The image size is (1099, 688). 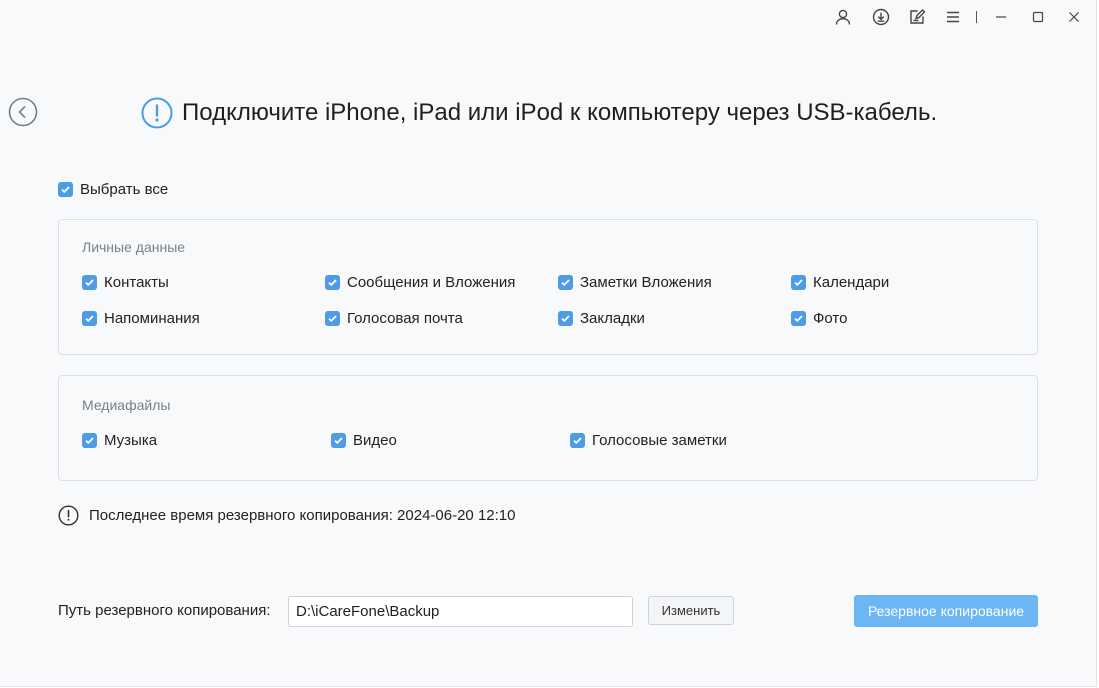 I want to click on download-icon, so click(x=881, y=17).